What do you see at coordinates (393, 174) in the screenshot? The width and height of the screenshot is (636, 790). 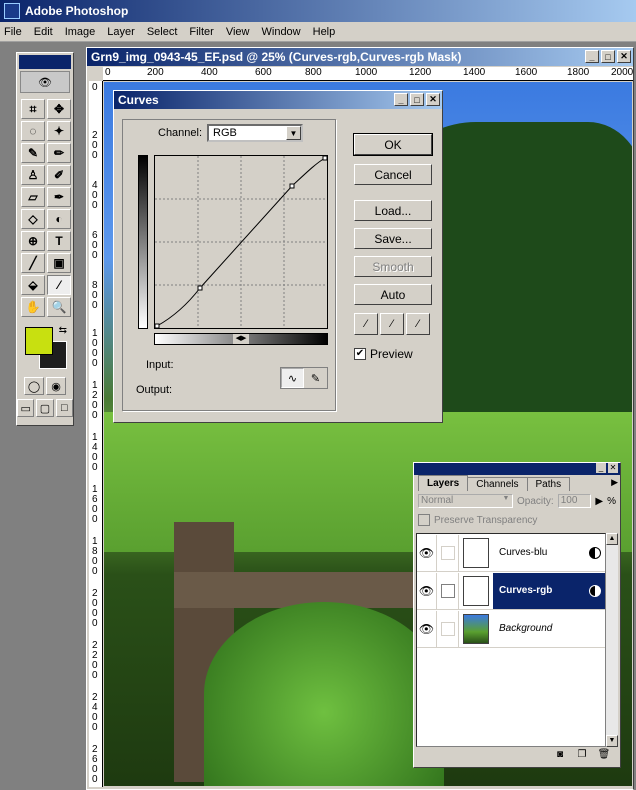 I see `cancel-button: Cancel` at bounding box center [393, 174].